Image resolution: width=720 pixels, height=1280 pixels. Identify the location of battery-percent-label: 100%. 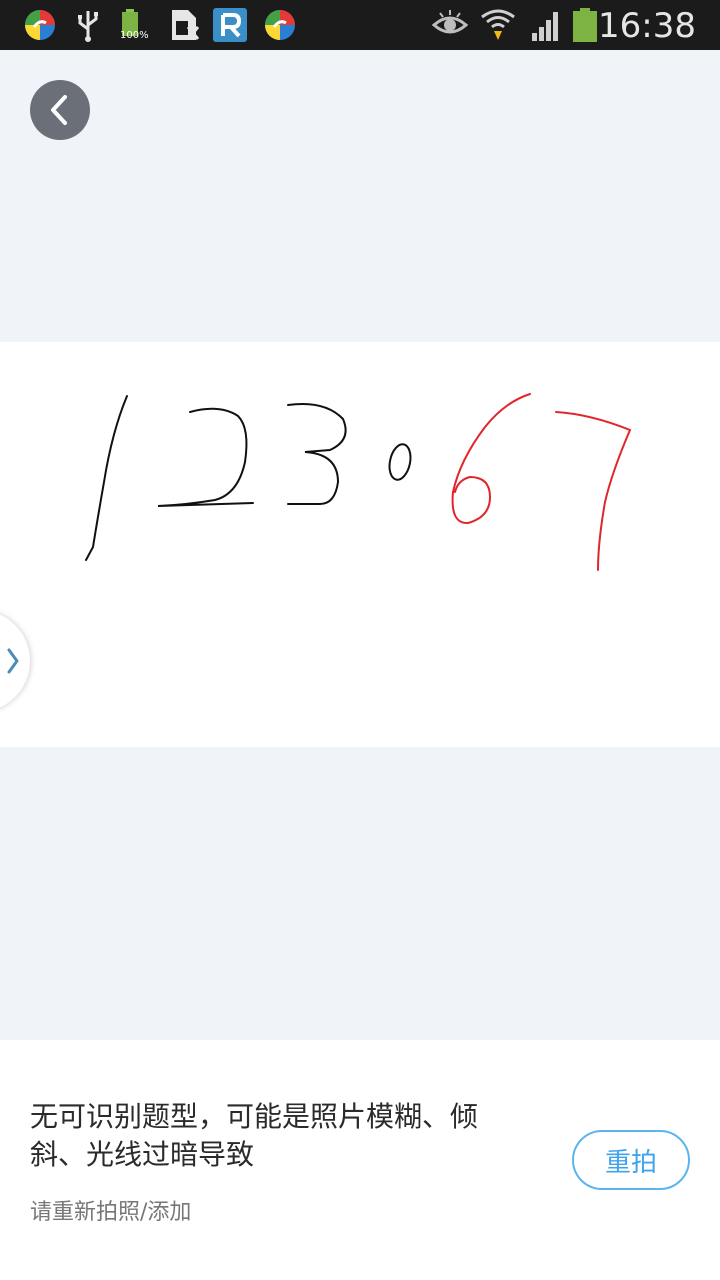
(134, 35).